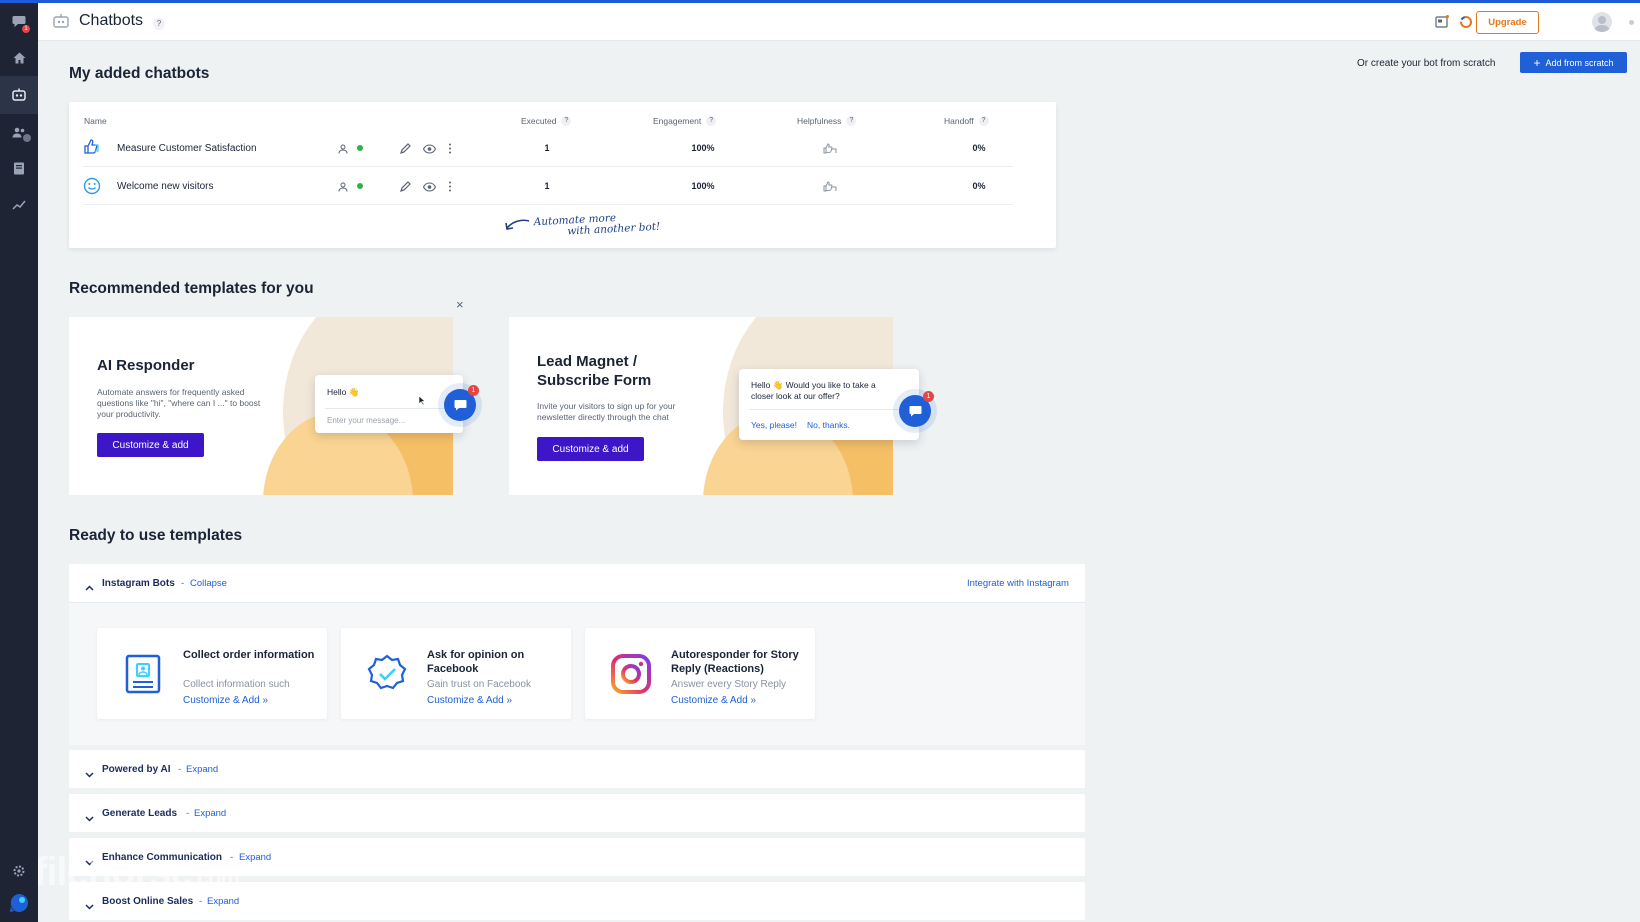 This screenshot has height=922, width=1640. What do you see at coordinates (137, 872) in the screenshot?
I see `watermark: filehorse.com` at bounding box center [137, 872].